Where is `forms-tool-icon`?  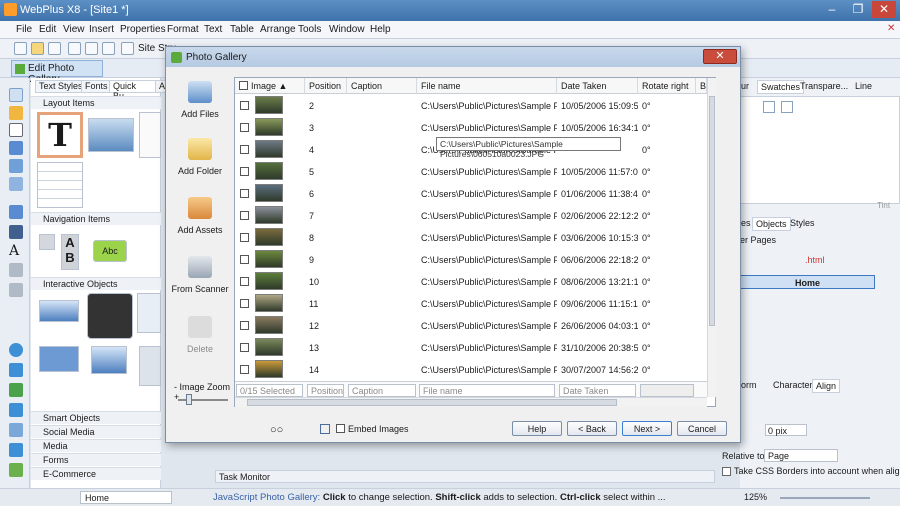 forms-tool-icon is located at coordinates (16, 430).